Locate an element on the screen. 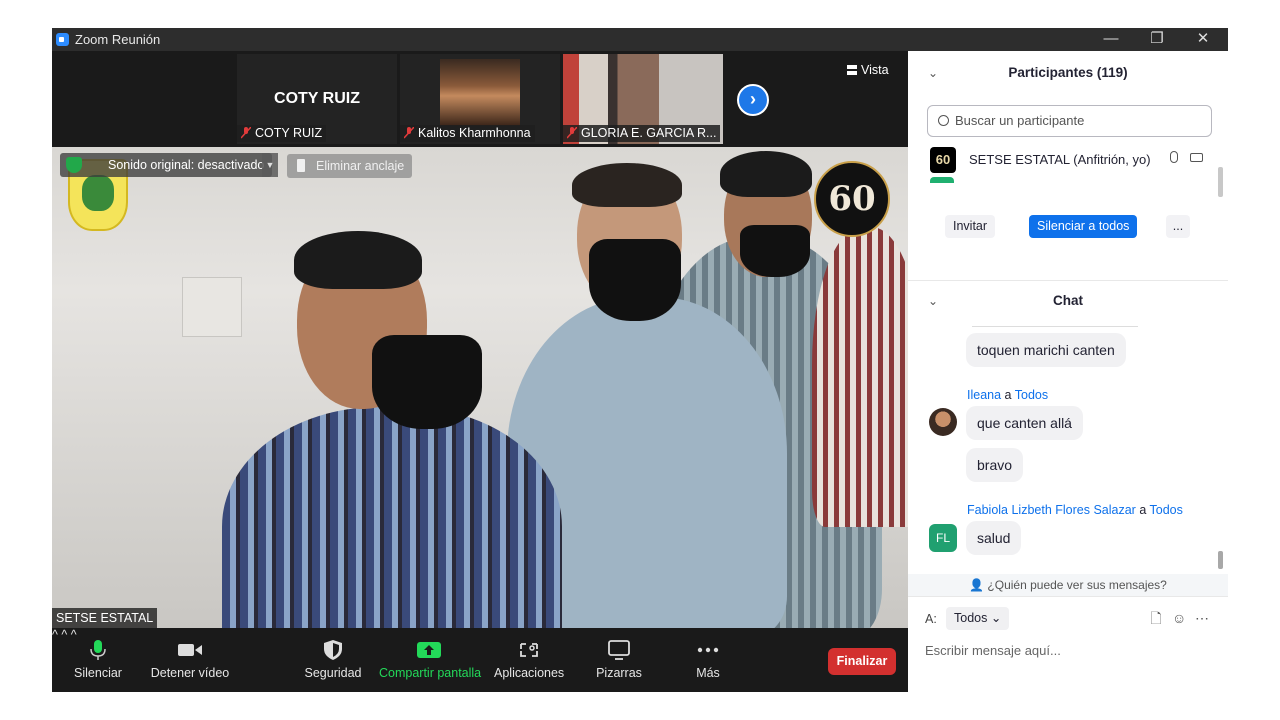 The image size is (1280, 720). share-screen-button: Compartir pantalla is located at coordinates (430, 660).